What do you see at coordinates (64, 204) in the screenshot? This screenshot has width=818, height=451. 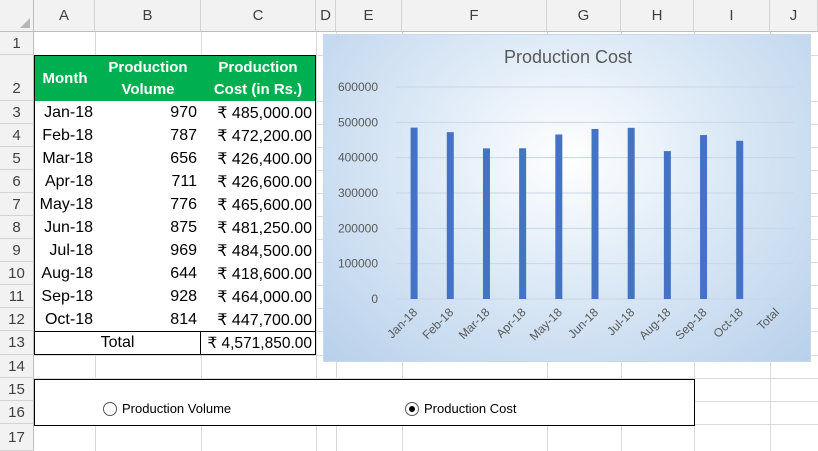 I see `month-cell: May-18` at bounding box center [64, 204].